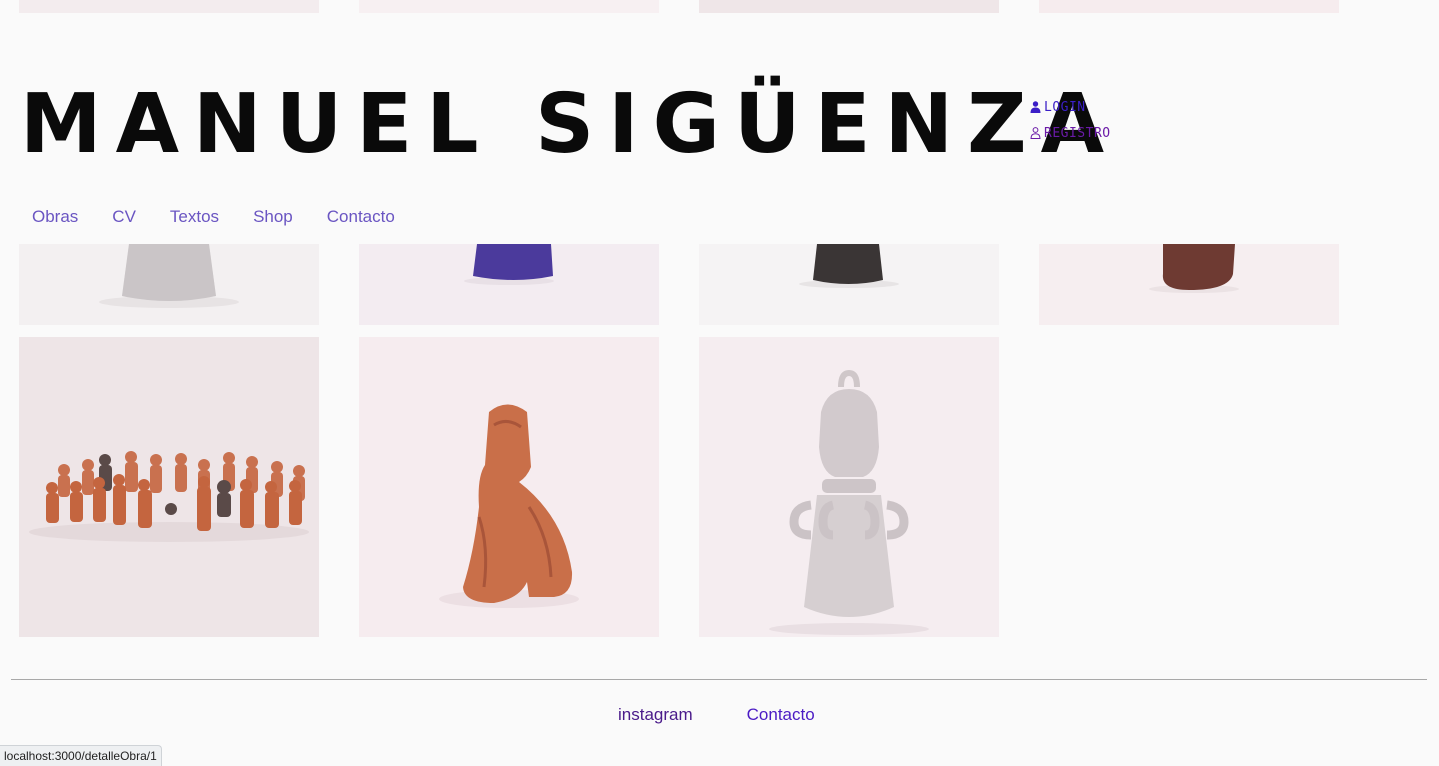 The width and height of the screenshot is (1439, 766). What do you see at coordinates (1189, 284) in the screenshot?
I see `artwork-tile-brown-sculpture` at bounding box center [1189, 284].